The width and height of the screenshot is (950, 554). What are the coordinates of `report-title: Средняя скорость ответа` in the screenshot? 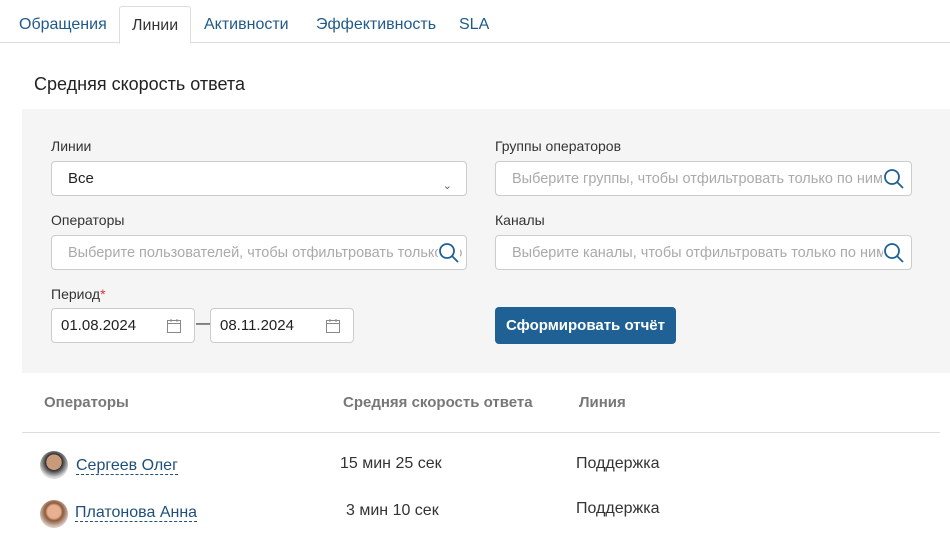 It's located at (139, 84).